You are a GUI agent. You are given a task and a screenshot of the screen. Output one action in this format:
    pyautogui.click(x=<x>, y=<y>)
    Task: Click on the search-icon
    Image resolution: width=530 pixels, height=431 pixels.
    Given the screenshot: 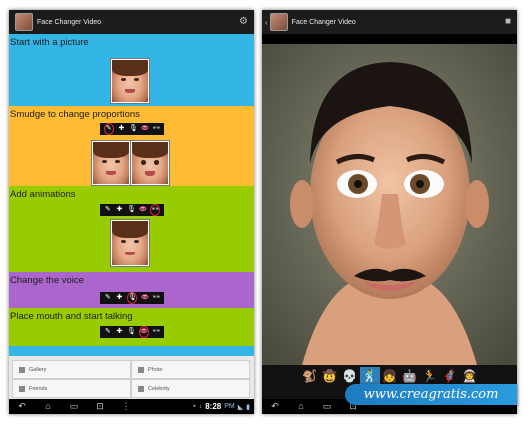 What is the action you would take?
    pyautogui.click(x=141, y=388)
    